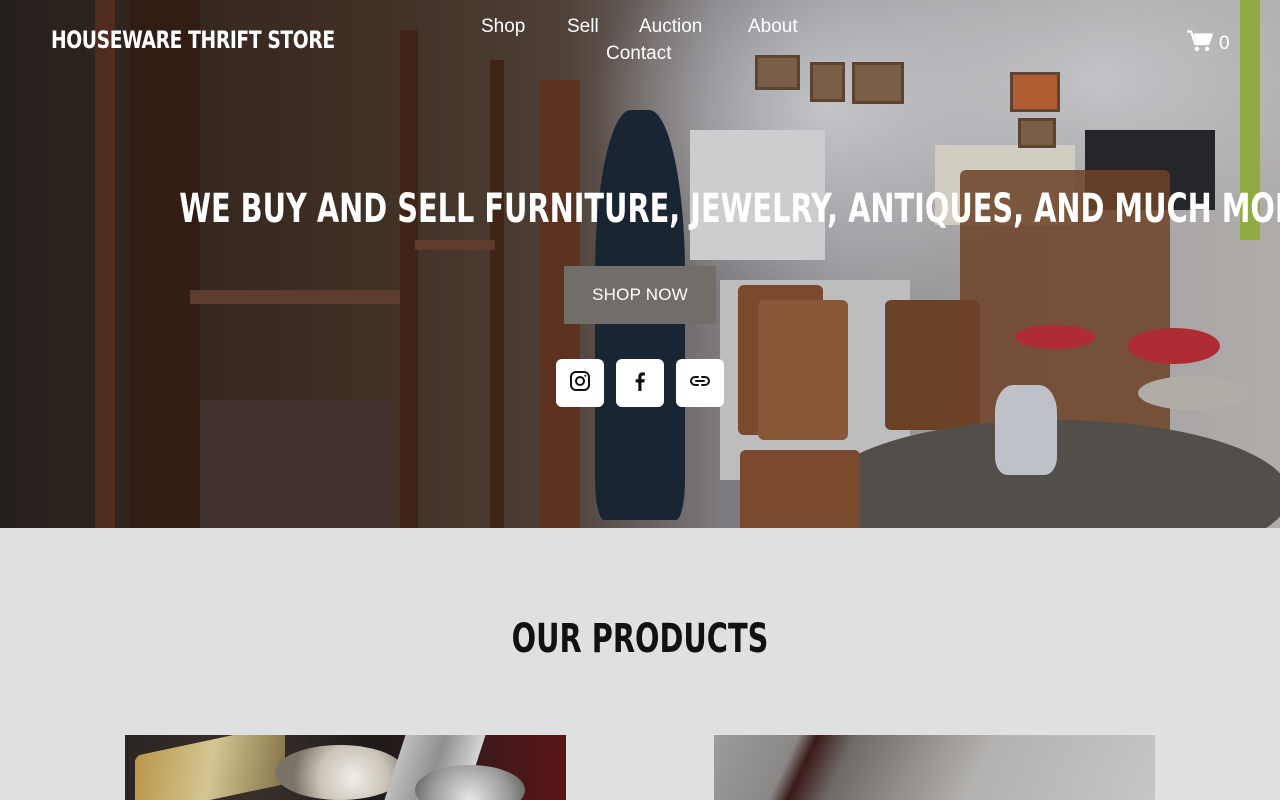  Describe the element at coordinates (640, 639) in the screenshot. I see `products-heading: OUR PRODUCTS` at that location.